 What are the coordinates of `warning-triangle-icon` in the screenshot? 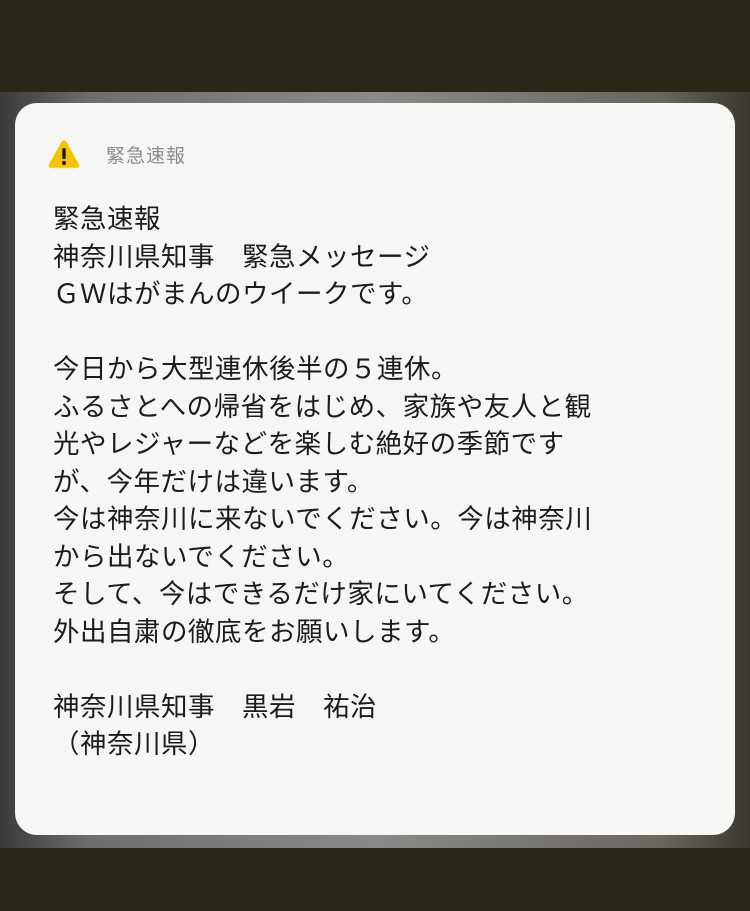 It's located at (64, 154).